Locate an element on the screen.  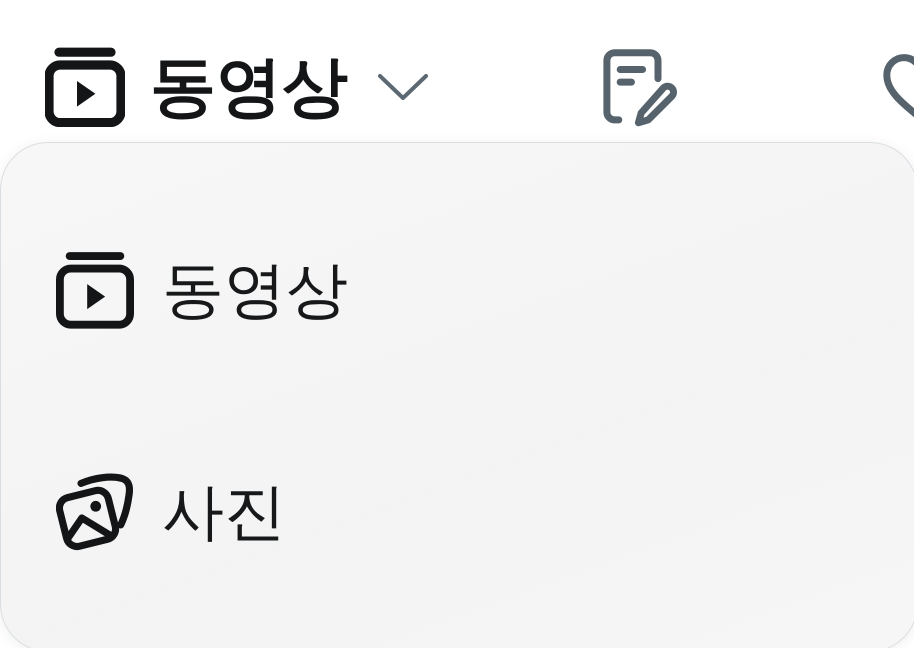
menu-item: 사진 is located at coordinates (171, 512).